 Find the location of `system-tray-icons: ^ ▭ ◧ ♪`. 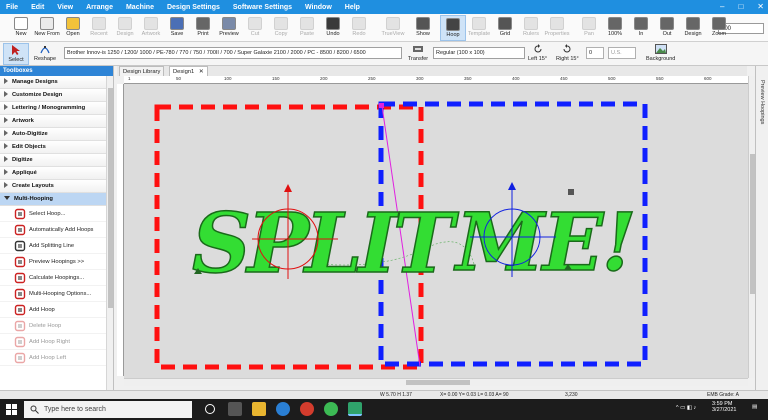

system-tray-icons: ^ ▭ ◧ ♪ is located at coordinates (686, 408).